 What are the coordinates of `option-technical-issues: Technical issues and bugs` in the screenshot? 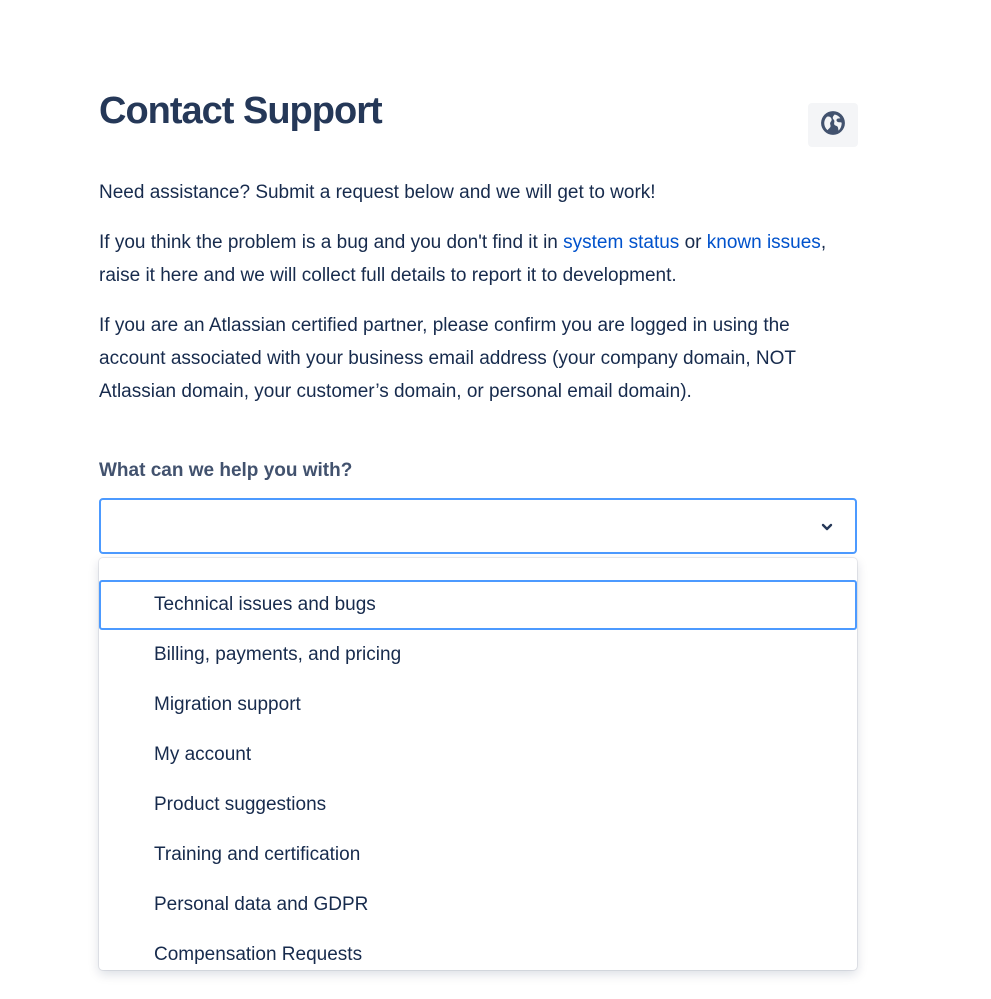 It's located at (478, 605).